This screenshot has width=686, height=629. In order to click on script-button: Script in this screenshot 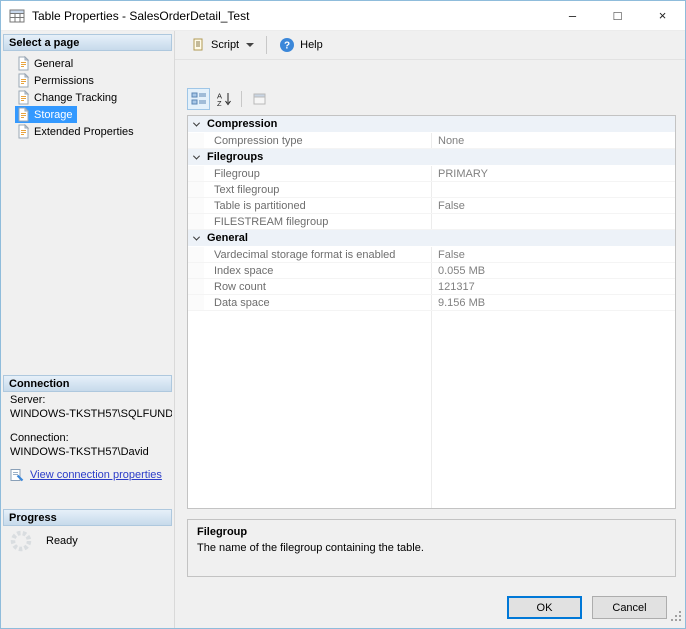, I will do `click(222, 45)`.